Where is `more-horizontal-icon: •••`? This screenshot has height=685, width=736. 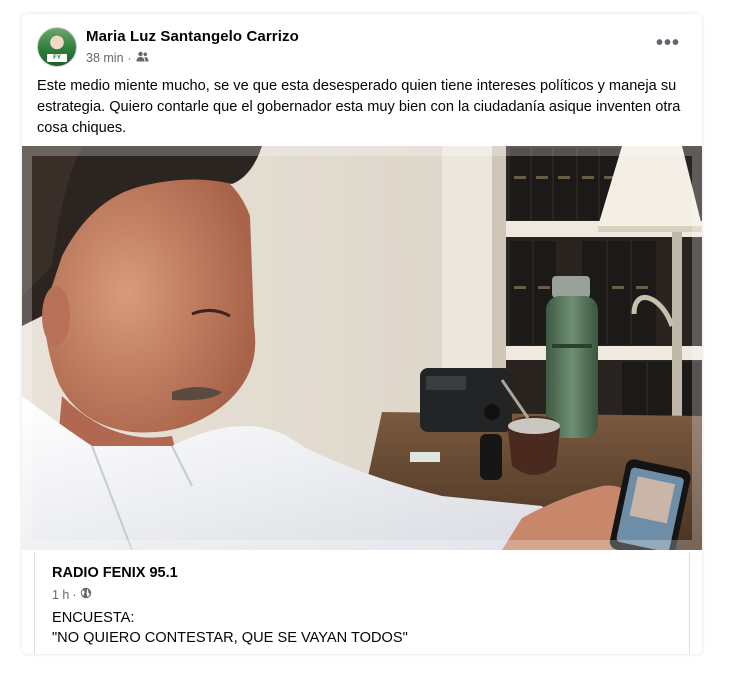 more-horizontal-icon: ••• is located at coordinates (667, 42).